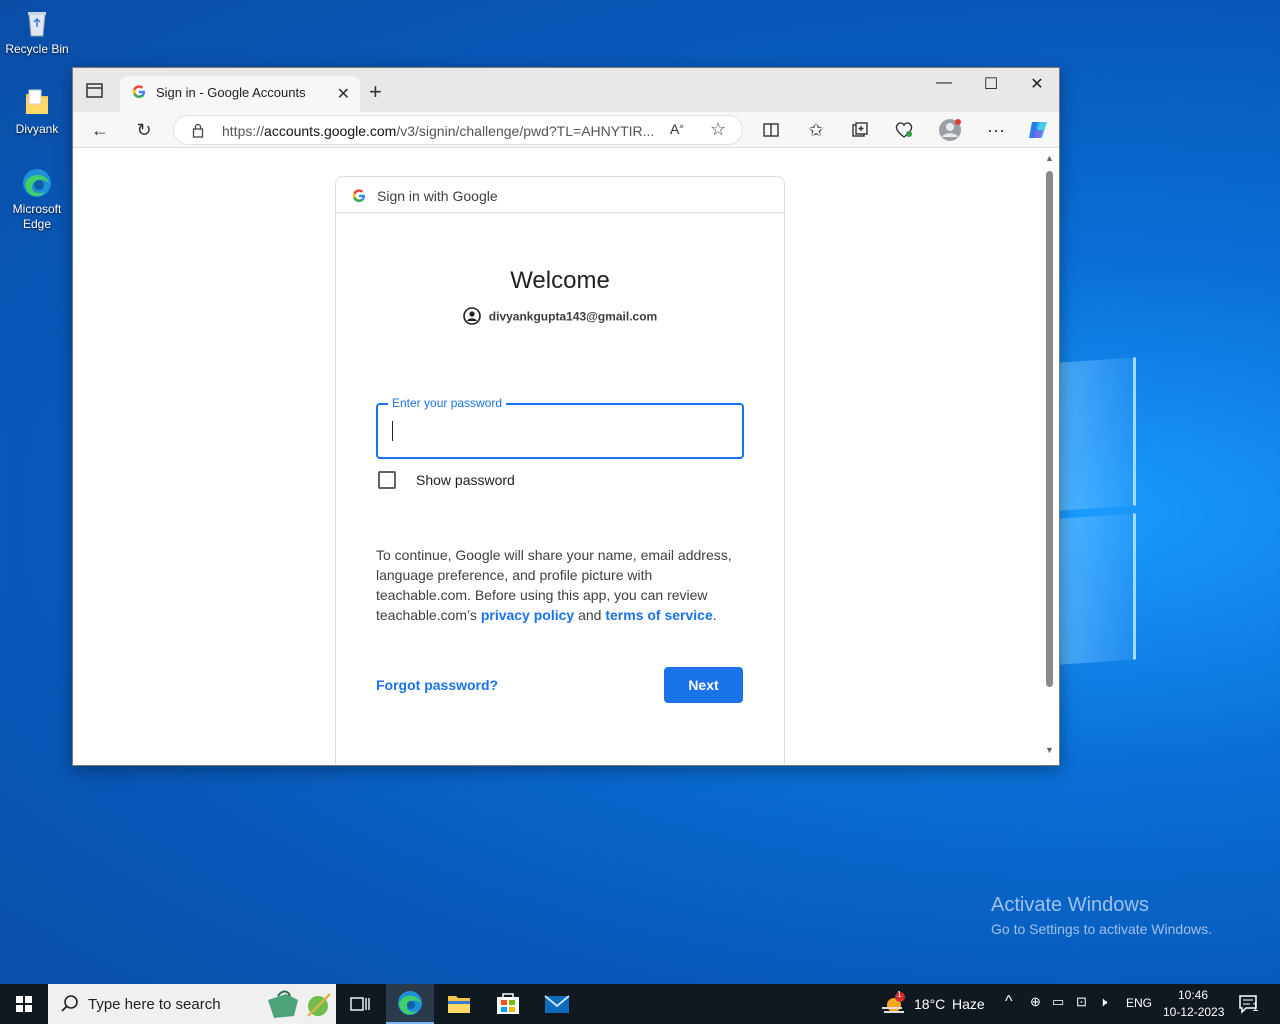 The height and width of the screenshot is (1024, 1280). What do you see at coordinates (894, 1007) in the screenshot?
I see `weather-icon` at bounding box center [894, 1007].